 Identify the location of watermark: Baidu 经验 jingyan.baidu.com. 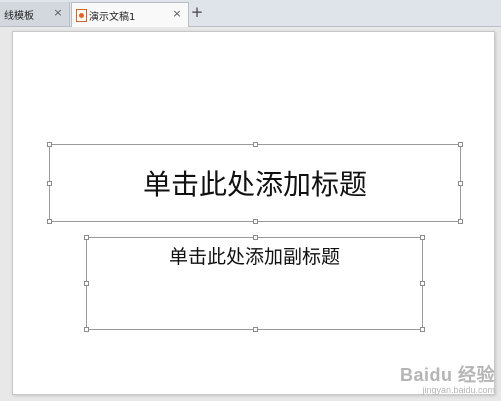
(447, 378).